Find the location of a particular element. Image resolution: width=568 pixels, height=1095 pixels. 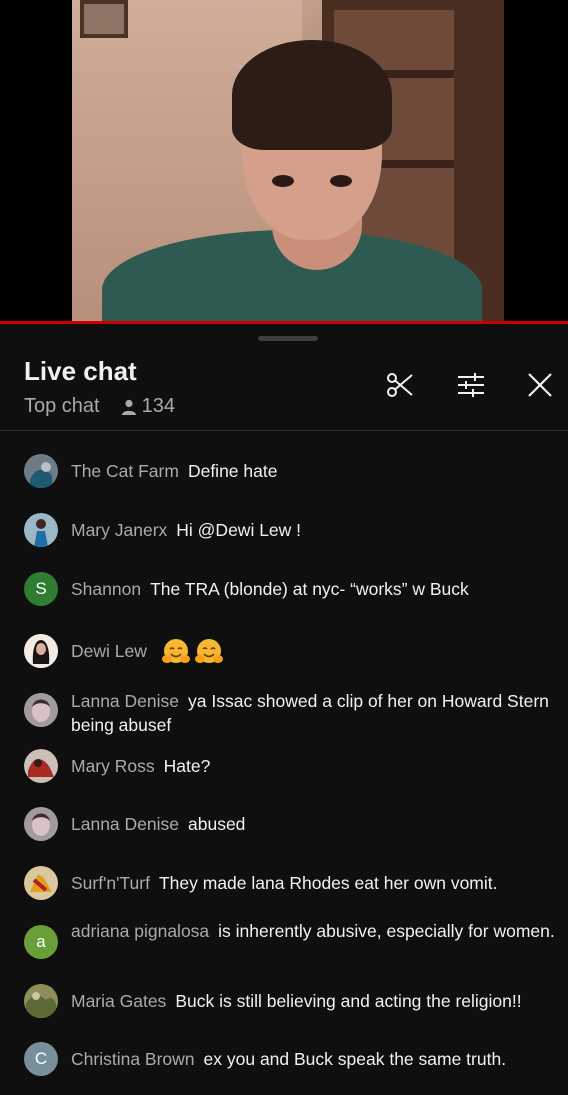

message-text: Define hate is located at coordinates (232, 471).